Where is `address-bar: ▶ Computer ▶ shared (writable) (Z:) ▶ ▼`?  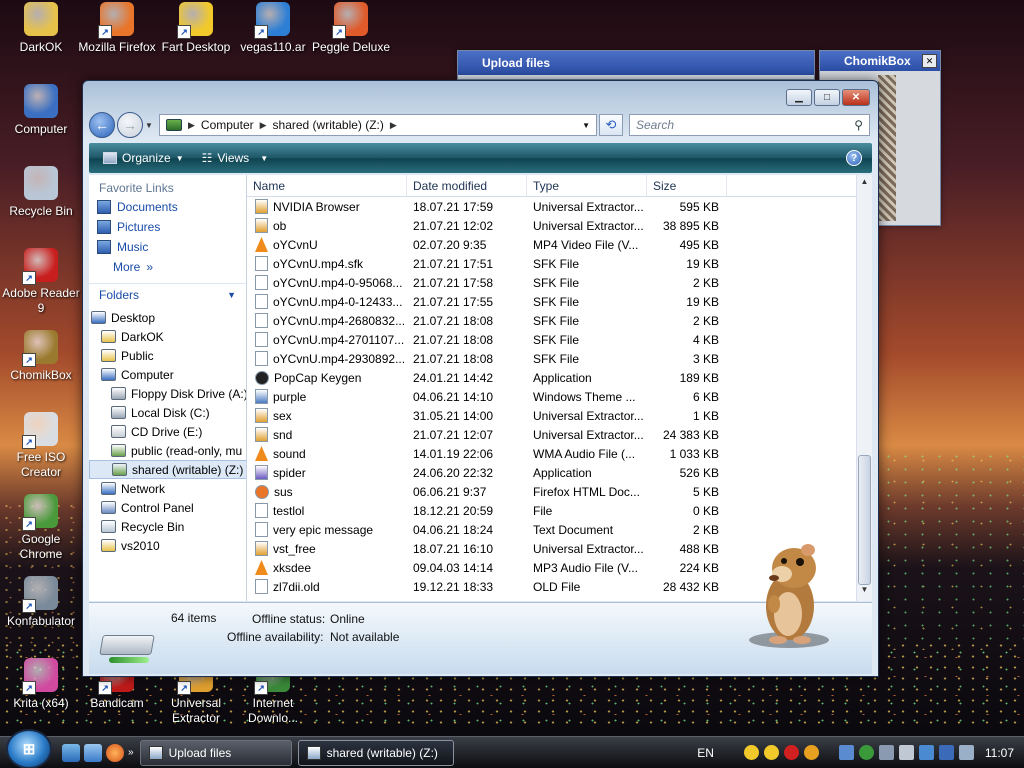 address-bar: ▶ Computer ▶ shared (writable) (Z:) ▶ ▼ is located at coordinates (378, 125).